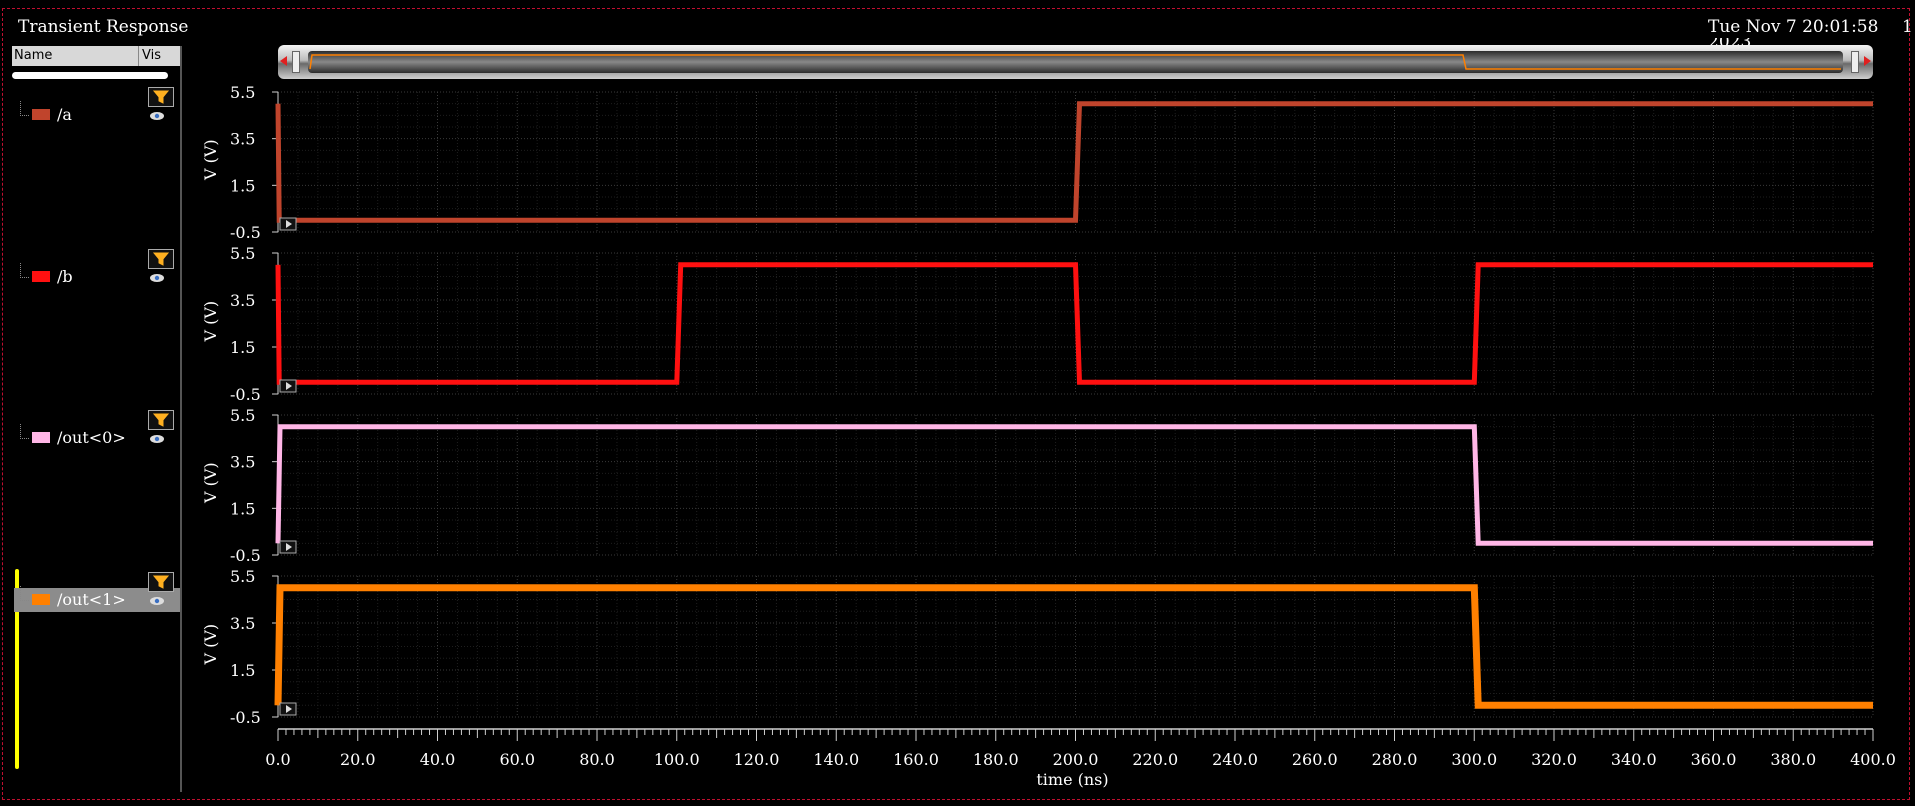  I want to click on x-tick-label: 180.0, so click(996, 759).